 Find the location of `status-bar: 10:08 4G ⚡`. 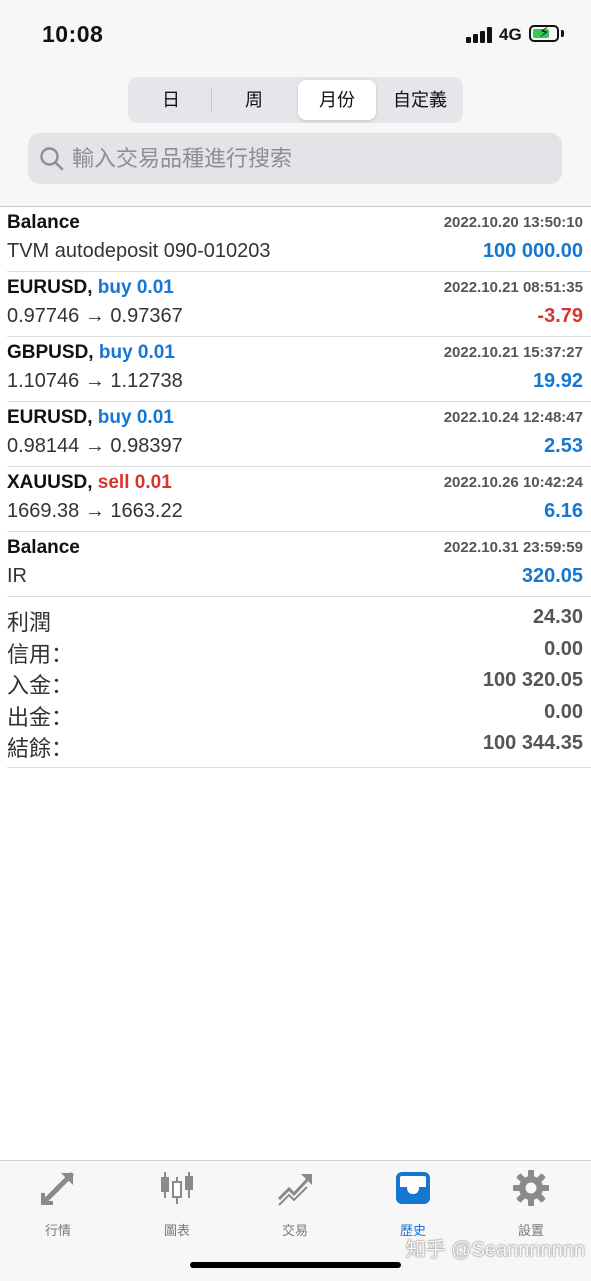

status-bar: 10:08 4G ⚡ is located at coordinates (295, 35).